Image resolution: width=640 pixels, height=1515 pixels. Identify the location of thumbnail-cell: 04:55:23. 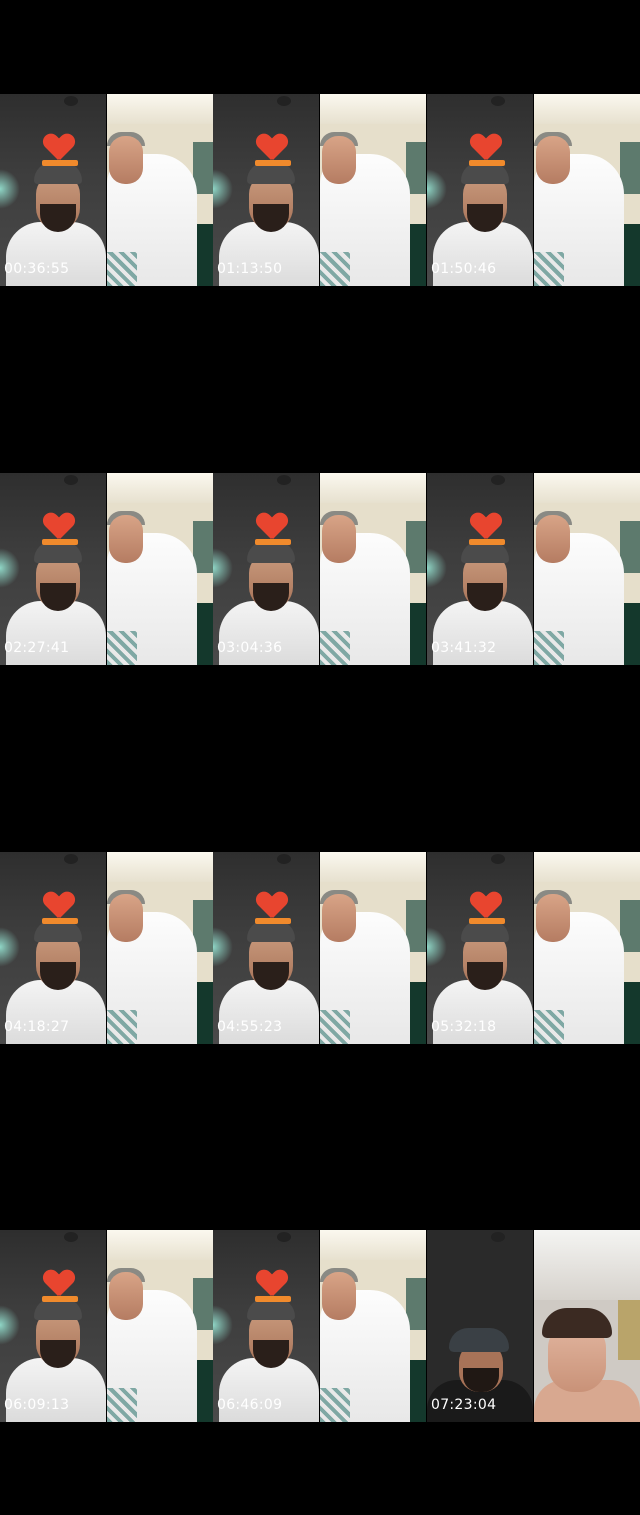
(319, 947).